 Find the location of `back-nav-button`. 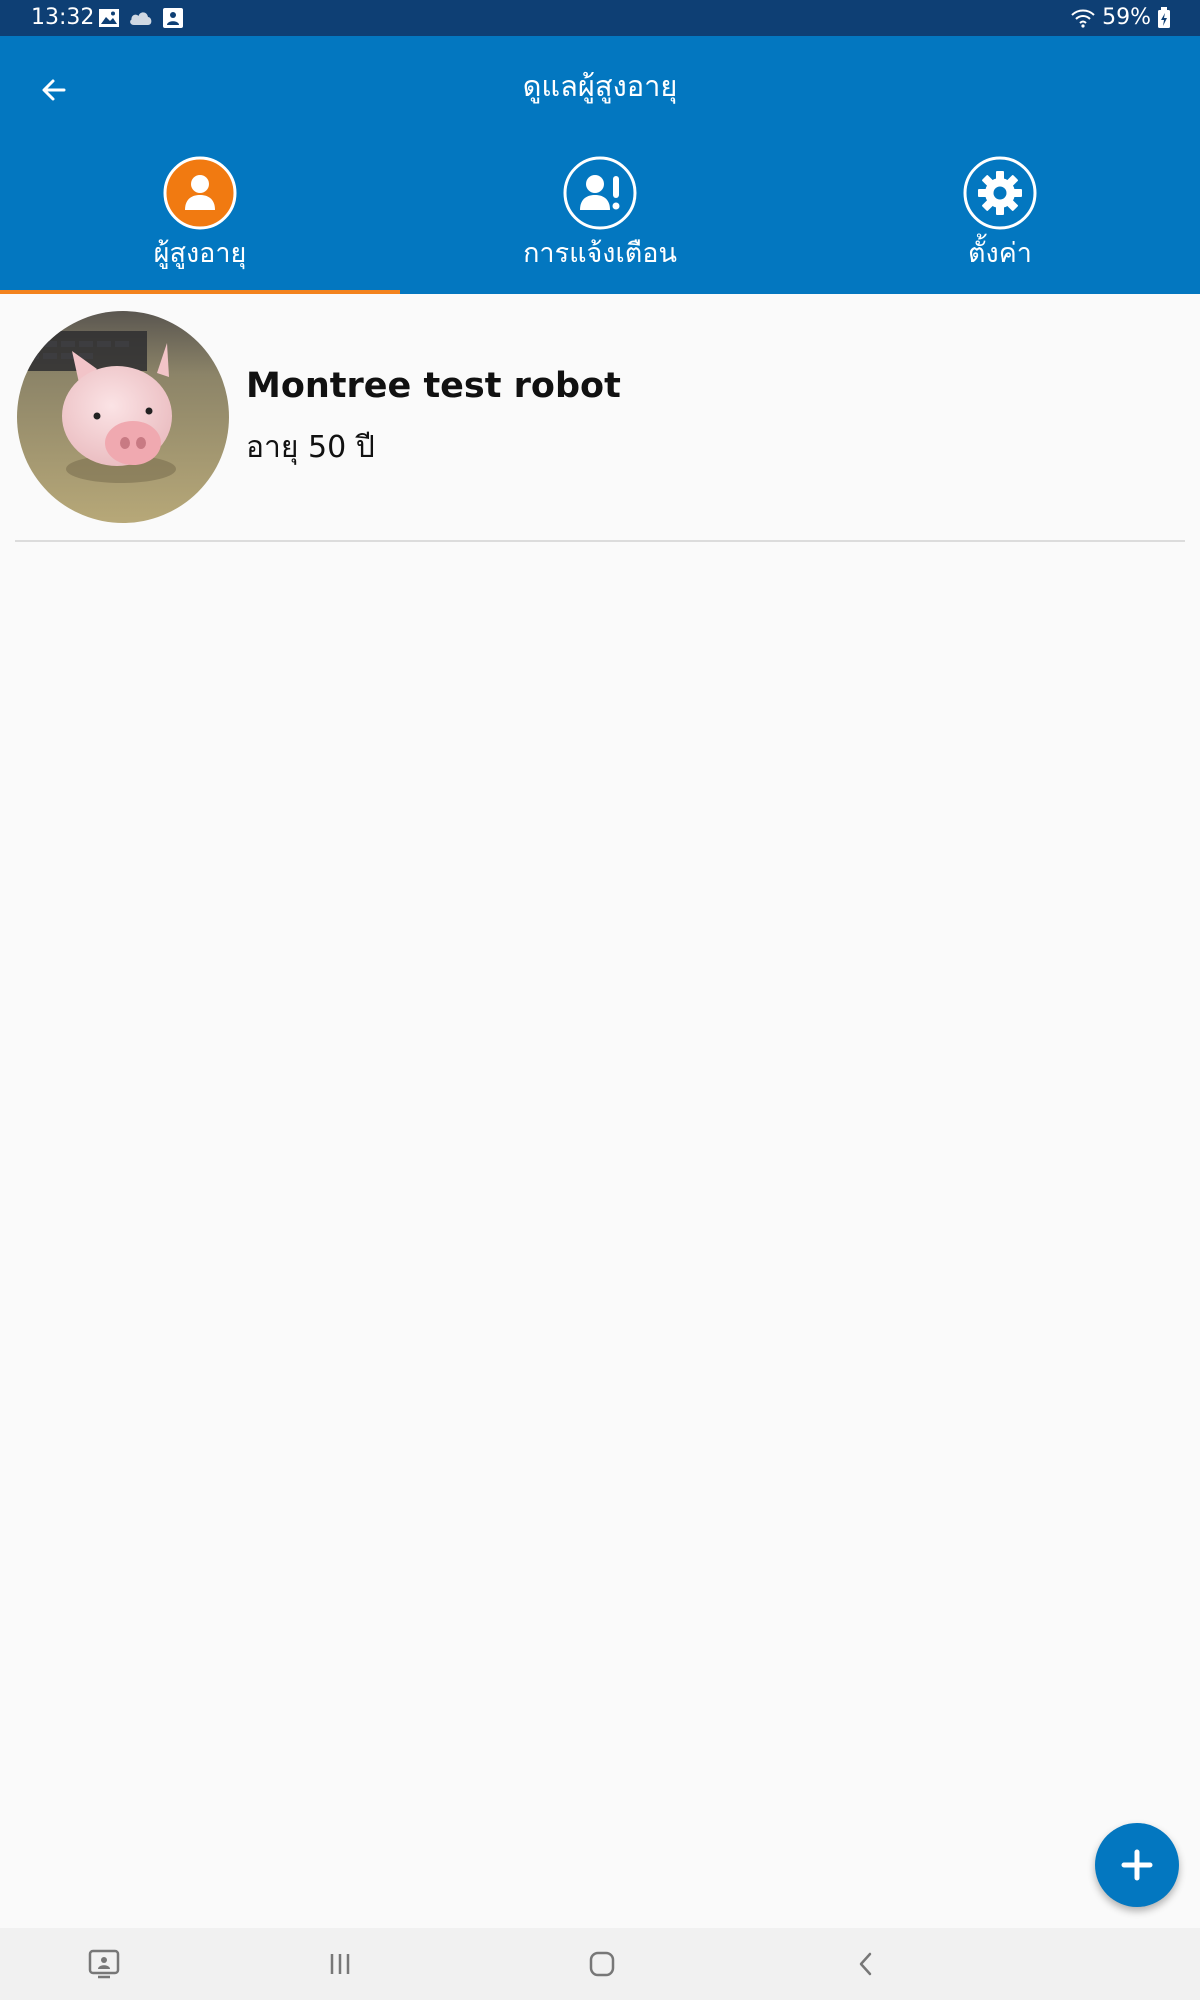

back-nav-button is located at coordinates (866, 1964).